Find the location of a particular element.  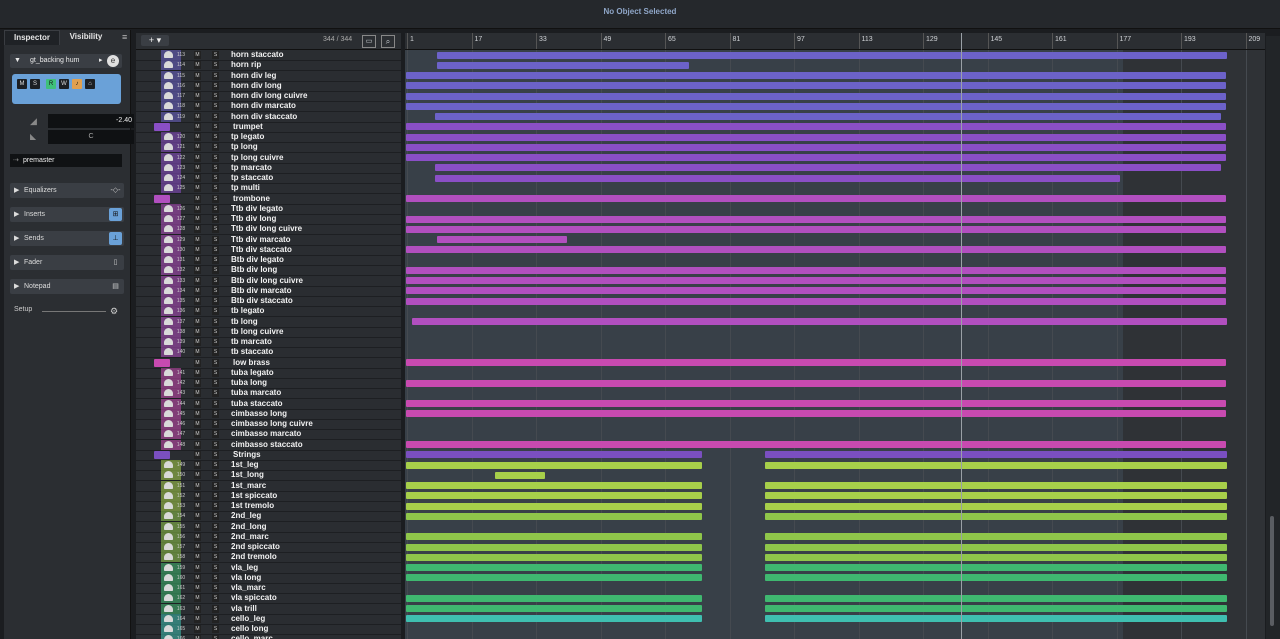

section-equalizers: ▶ Equalizers -◇- is located at coordinates (67, 190).